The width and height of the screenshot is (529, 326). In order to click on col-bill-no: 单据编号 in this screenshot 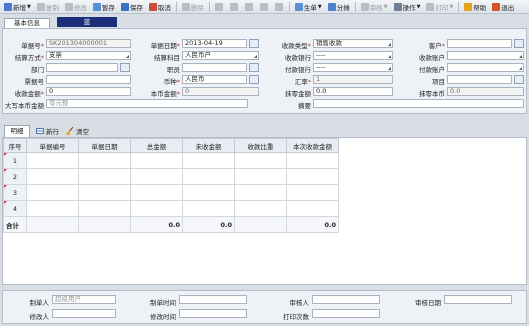, I will do `click(52, 145)`.